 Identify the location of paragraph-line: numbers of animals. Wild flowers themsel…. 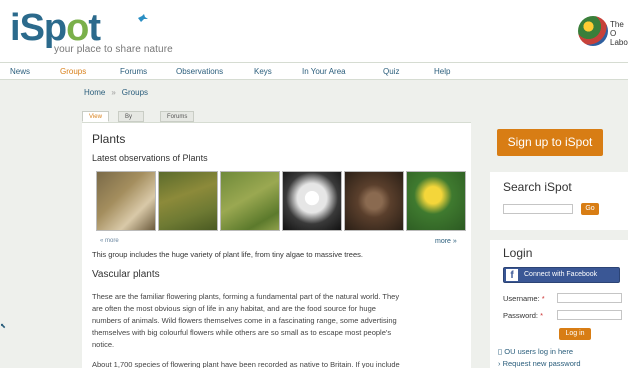
(244, 320).